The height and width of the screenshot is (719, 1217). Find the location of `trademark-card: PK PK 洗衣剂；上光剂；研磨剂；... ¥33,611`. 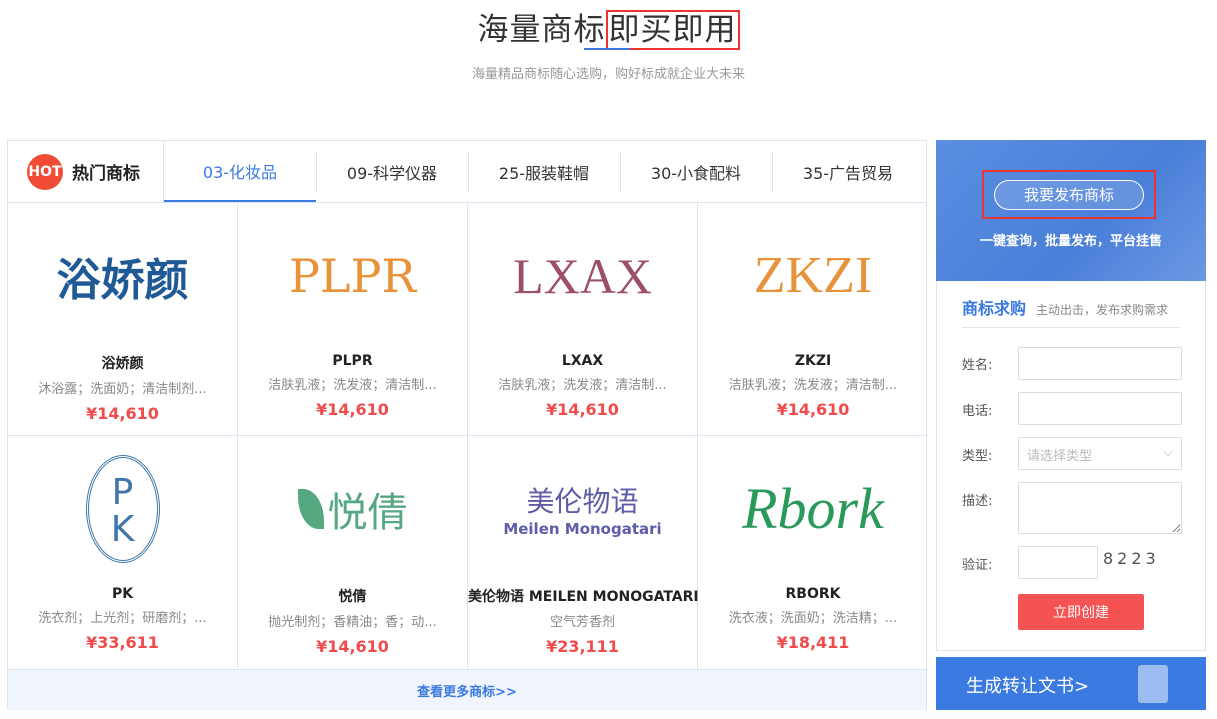

trademark-card: PK PK 洗衣剂；上光剂；研磨剂；... ¥33,611 is located at coordinates (123, 553).